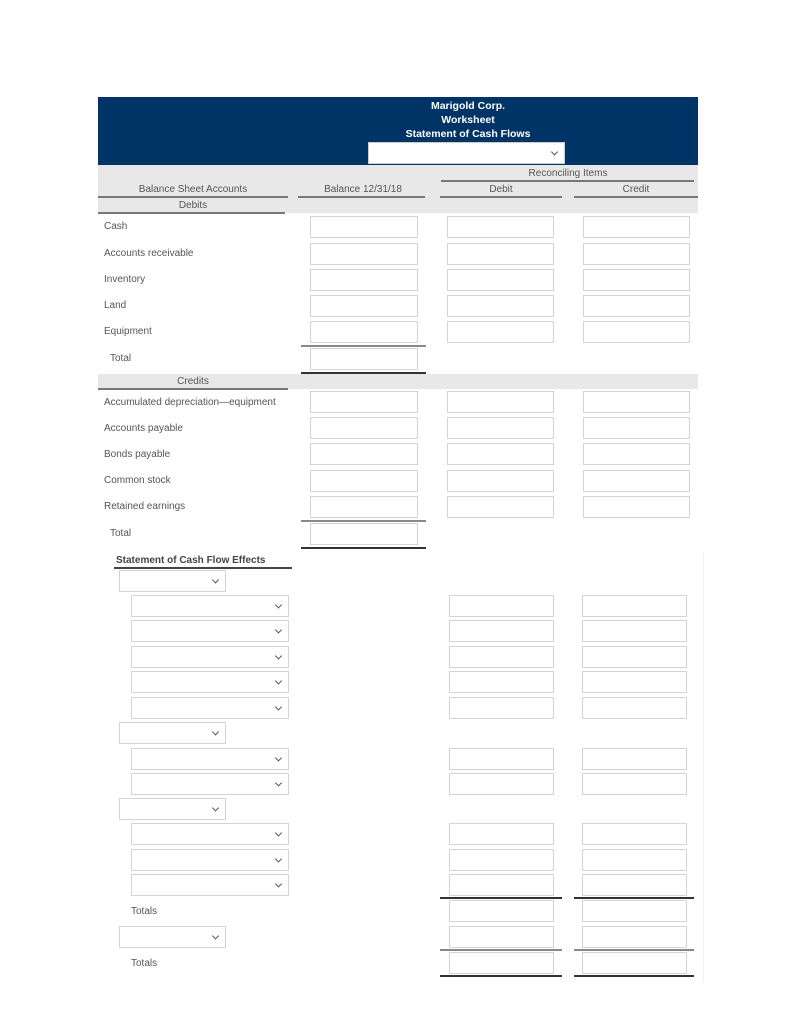 The width and height of the screenshot is (790, 1024). I want to click on balance-column-header: Balance 12/31/18, so click(363, 189).